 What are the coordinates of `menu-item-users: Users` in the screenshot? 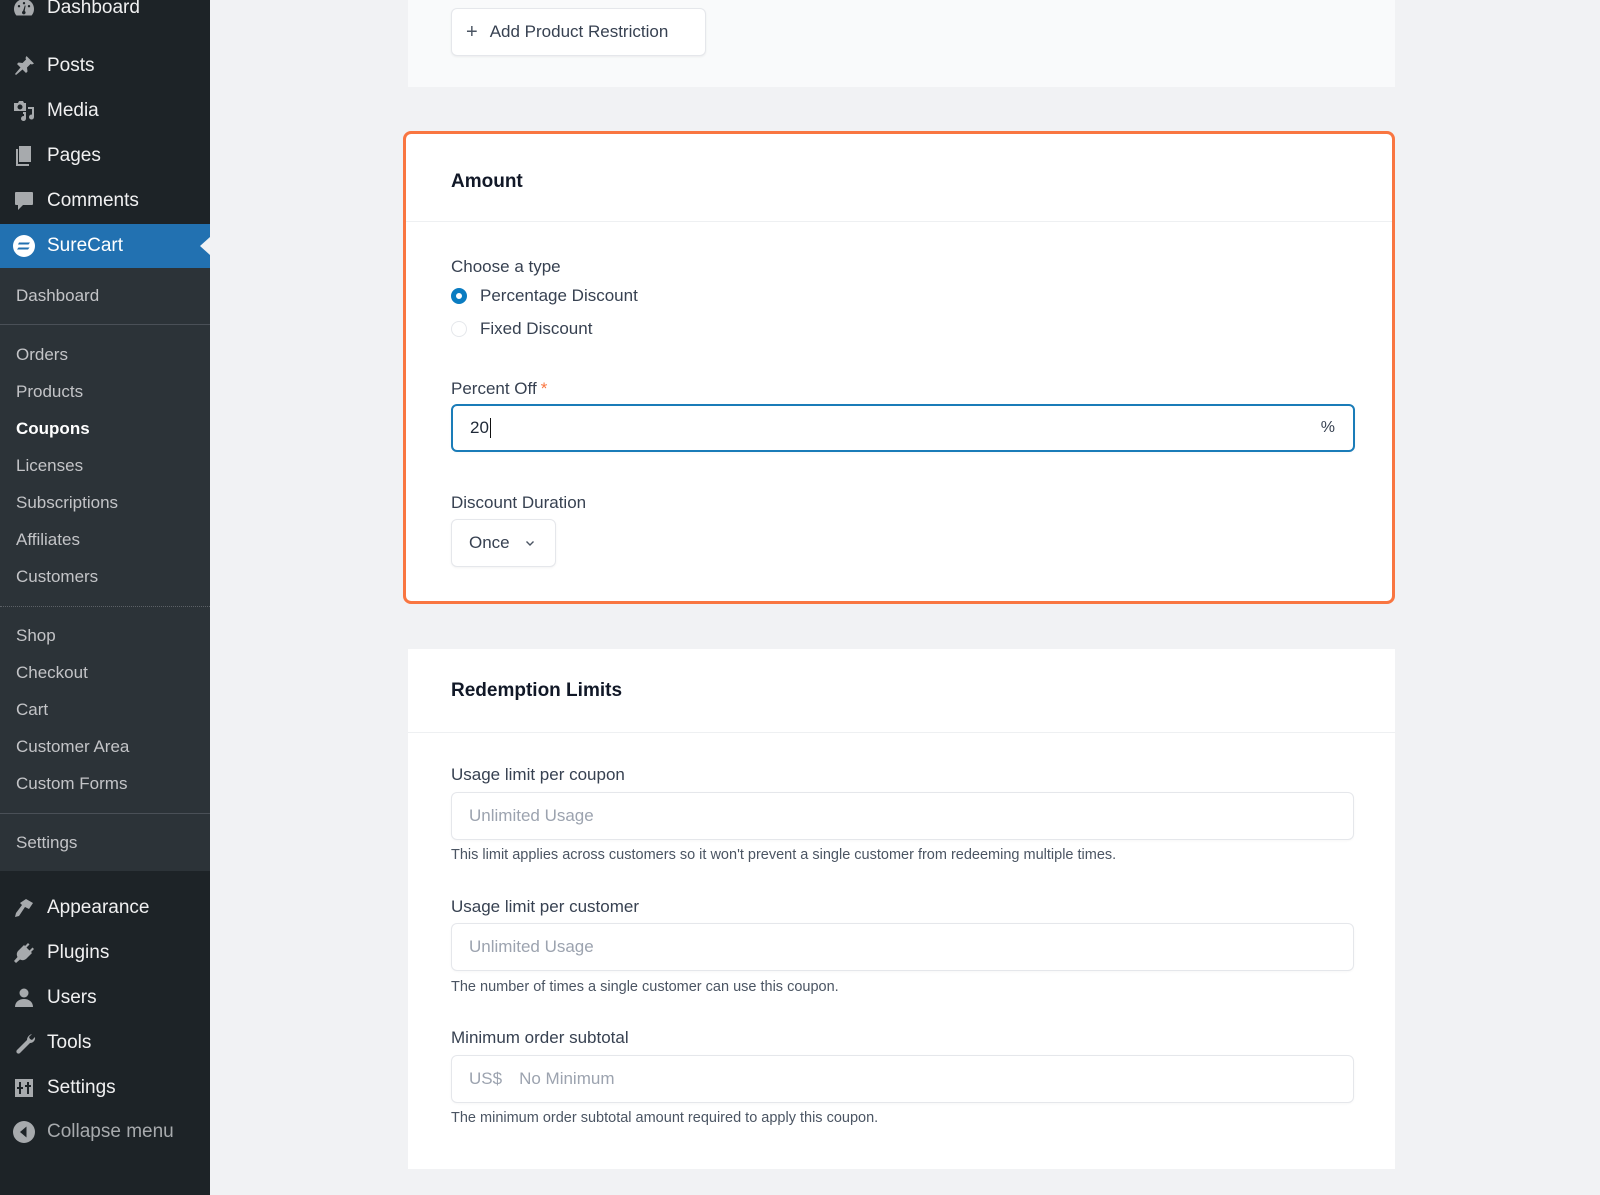 It's located at (105, 998).